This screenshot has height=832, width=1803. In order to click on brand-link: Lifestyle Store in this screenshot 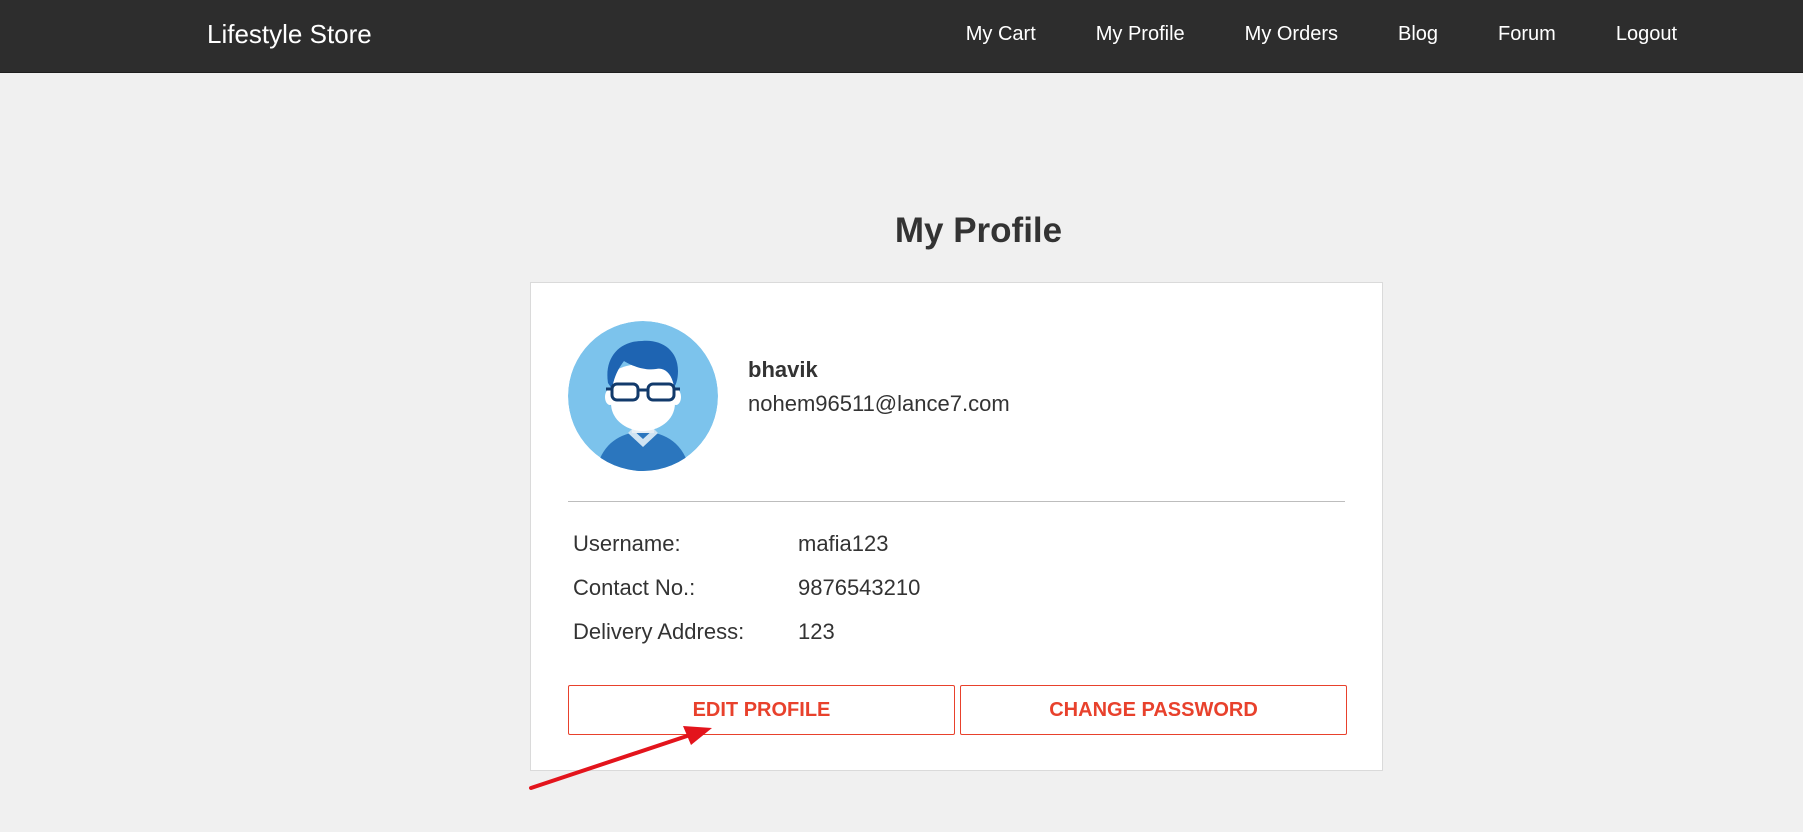, I will do `click(289, 34)`.